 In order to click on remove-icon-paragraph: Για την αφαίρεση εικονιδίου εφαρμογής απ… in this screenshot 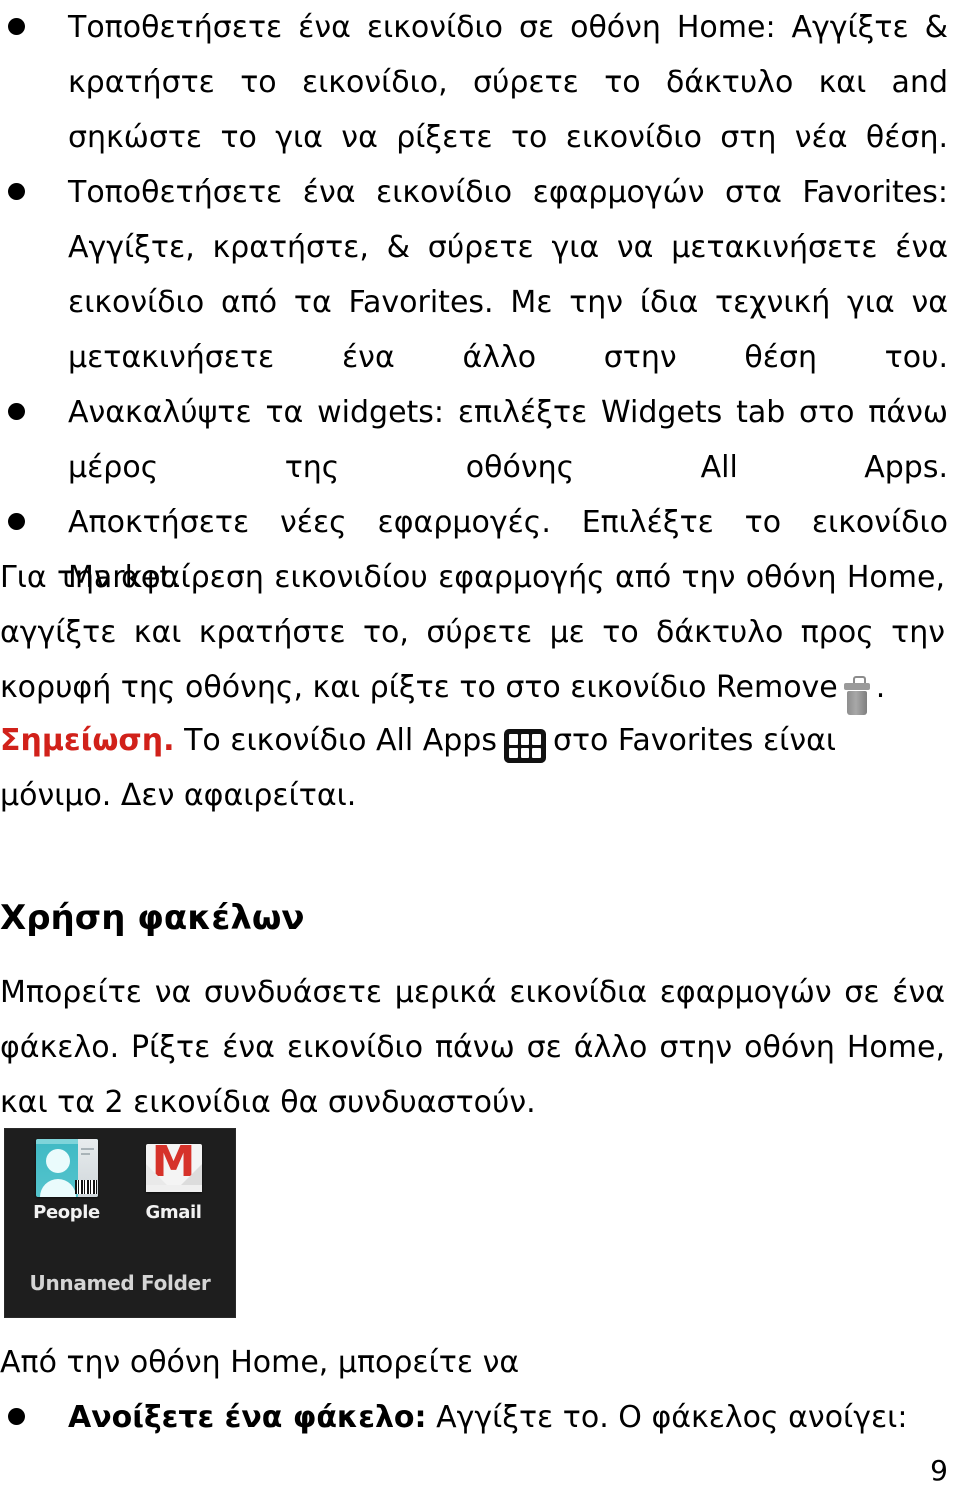, I will do `click(472, 632)`.